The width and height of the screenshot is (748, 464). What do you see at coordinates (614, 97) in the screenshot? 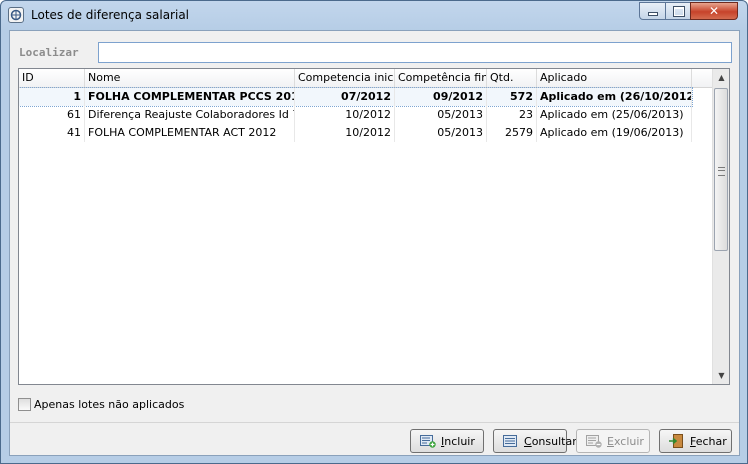
I see `cell-aplicado: Aplicado em (26/10/2012)` at bounding box center [614, 97].